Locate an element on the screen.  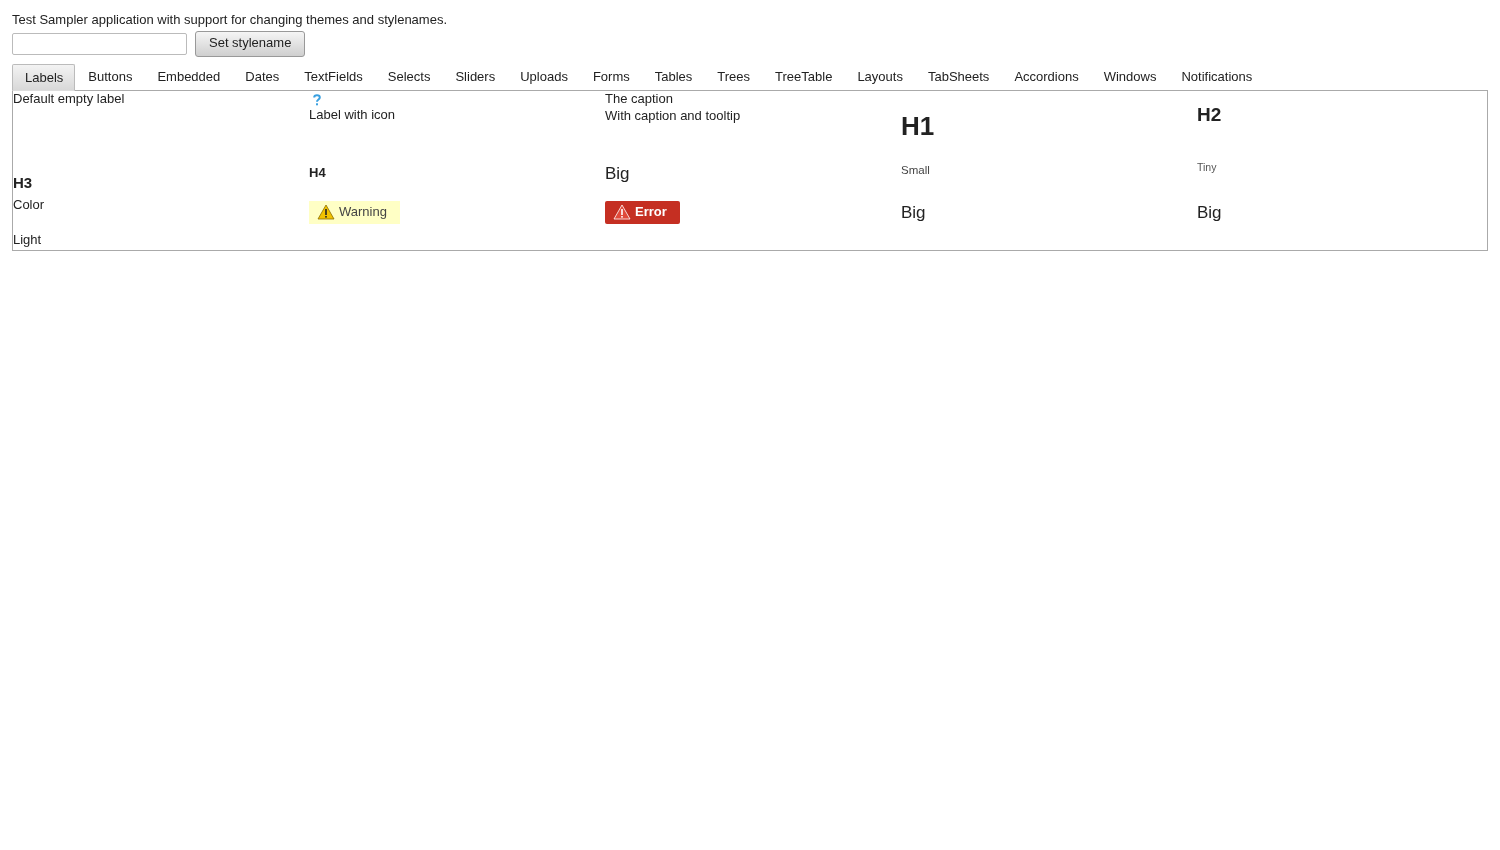
tab: Tables is located at coordinates (673, 77).